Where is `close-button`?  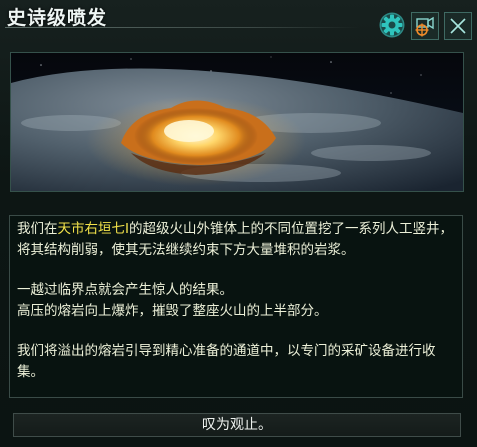
close-button is located at coordinates (458, 26).